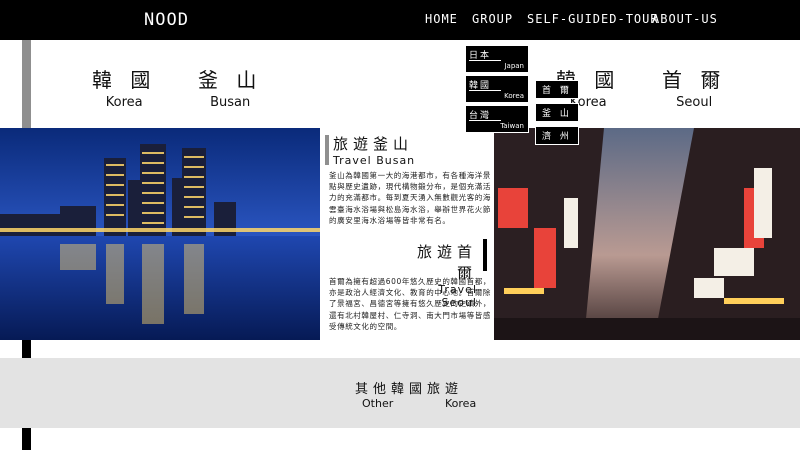 Image resolution: width=800 pixels, height=450 pixels. What do you see at coordinates (492, 19) in the screenshot?
I see `nav-group: GROUP` at bounding box center [492, 19].